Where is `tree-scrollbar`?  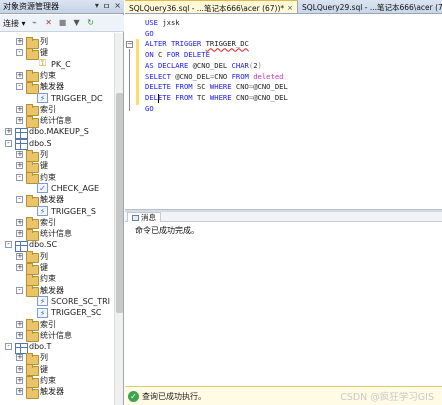
tree-scrollbar is located at coordinates (118, 219).